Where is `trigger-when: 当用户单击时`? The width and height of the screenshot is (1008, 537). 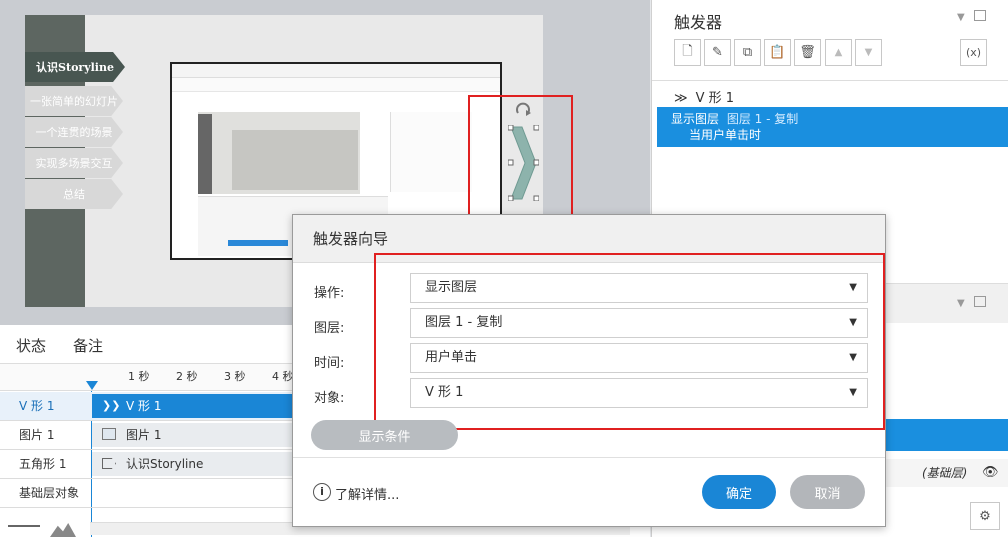 trigger-when: 当用户单击时 is located at coordinates (725, 135).